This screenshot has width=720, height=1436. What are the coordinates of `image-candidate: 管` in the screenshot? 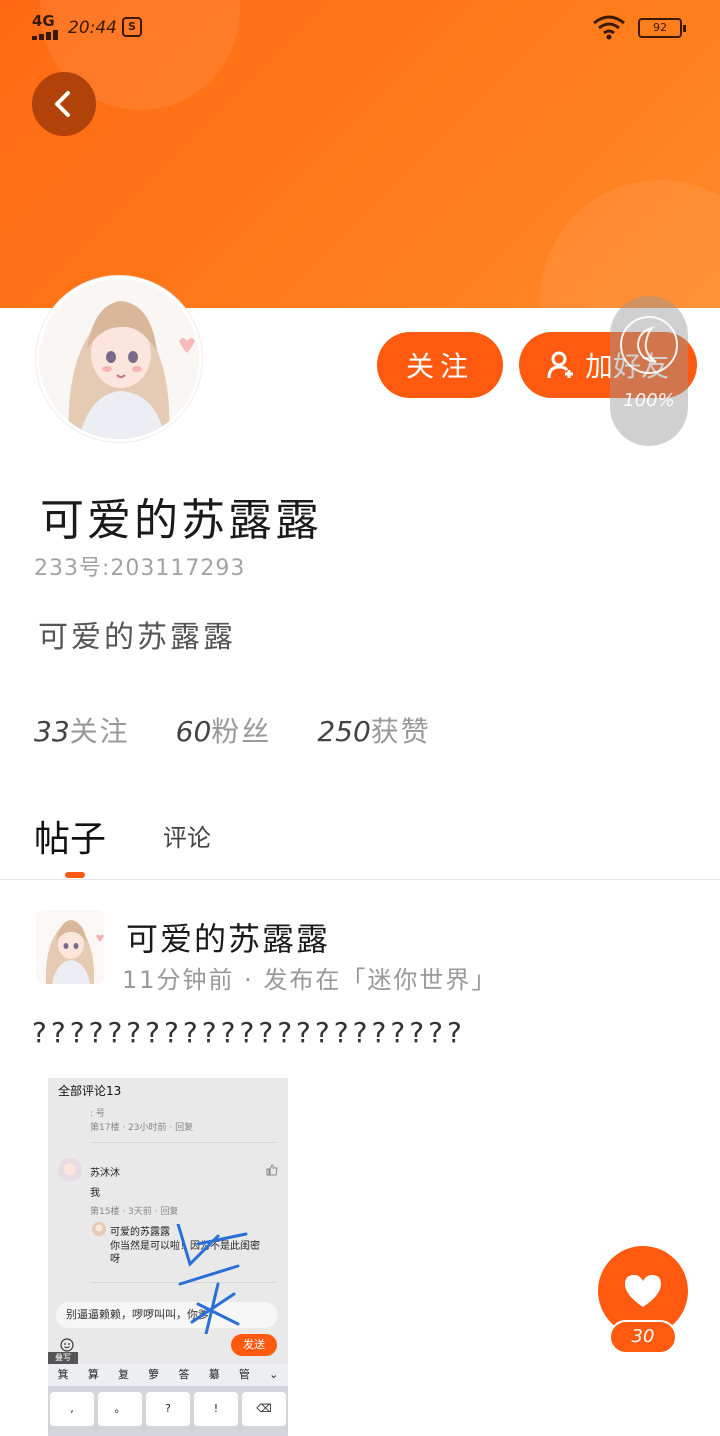 It's located at (244, 1374).